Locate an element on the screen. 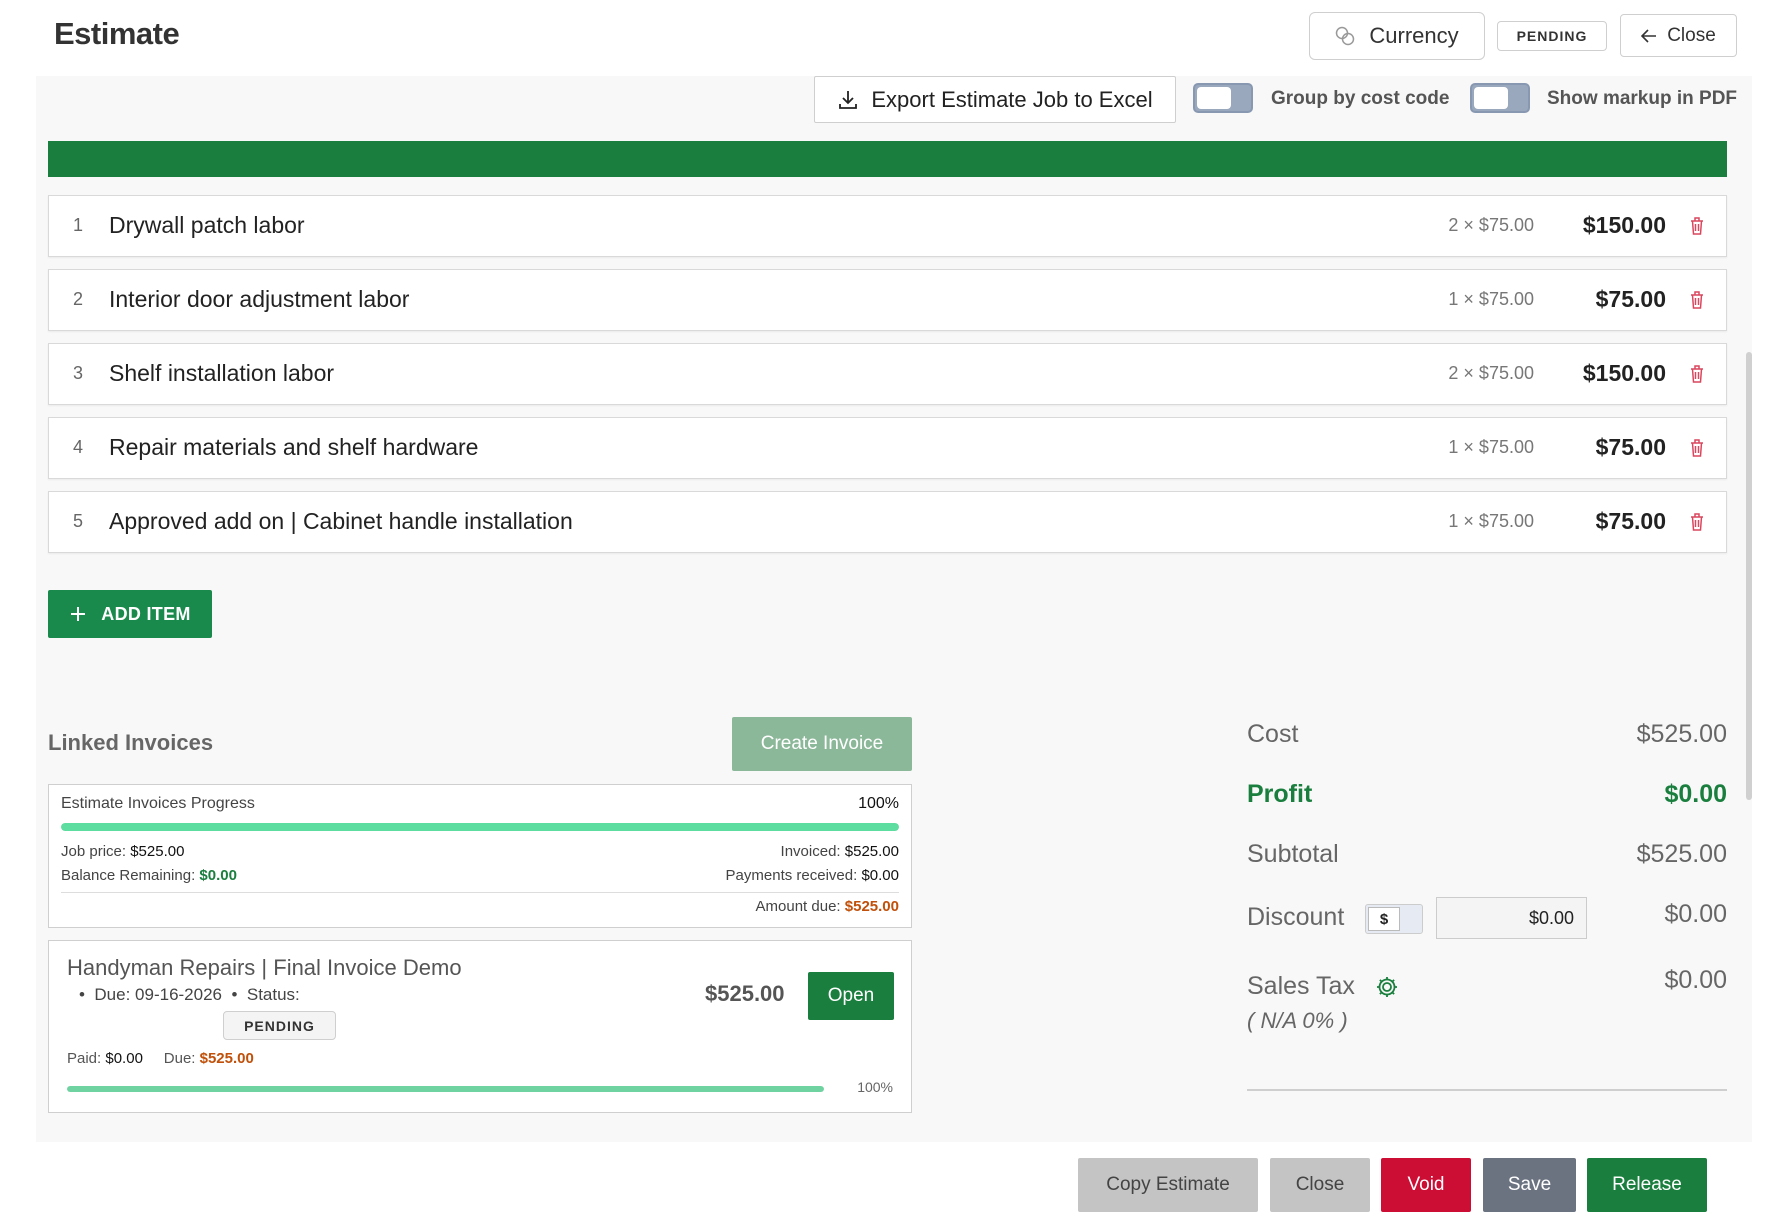  markup-label: Show markup in PDF is located at coordinates (1642, 98).